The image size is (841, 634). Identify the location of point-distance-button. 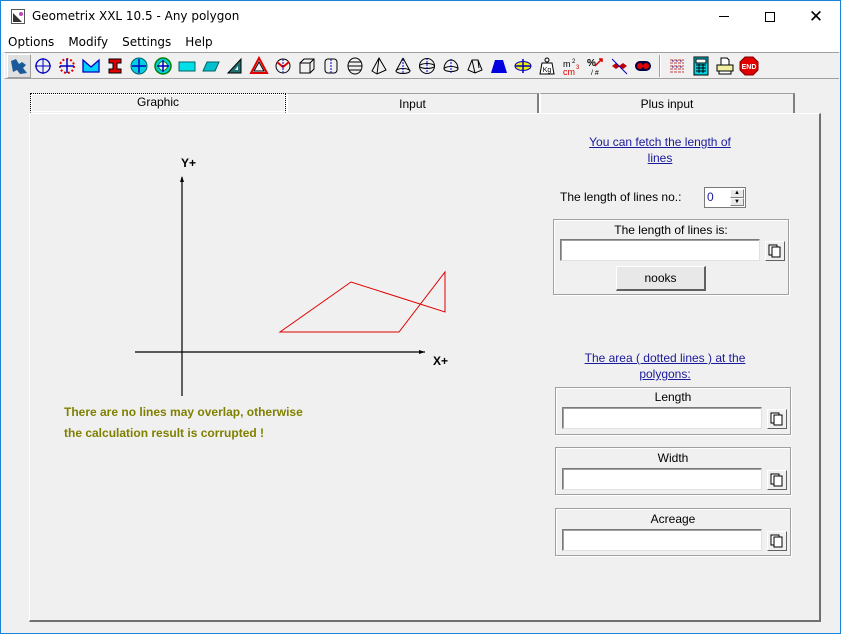
(643, 66).